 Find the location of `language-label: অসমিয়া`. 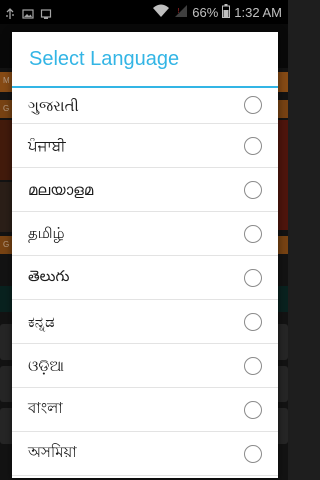

language-label: অসমিয়া is located at coordinates (52, 452).